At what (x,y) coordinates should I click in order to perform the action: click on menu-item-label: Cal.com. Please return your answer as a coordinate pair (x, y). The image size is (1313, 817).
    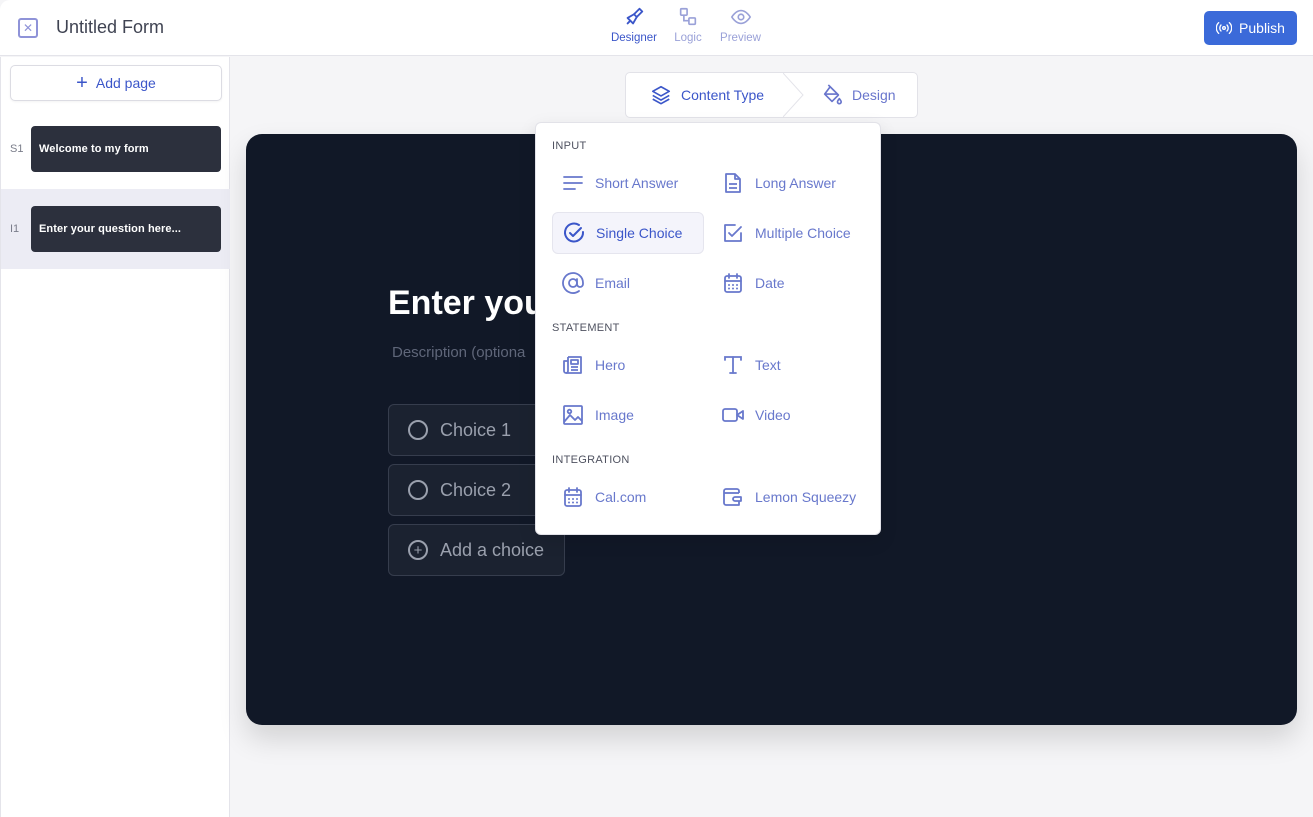
    Looking at the image, I should click on (621, 497).